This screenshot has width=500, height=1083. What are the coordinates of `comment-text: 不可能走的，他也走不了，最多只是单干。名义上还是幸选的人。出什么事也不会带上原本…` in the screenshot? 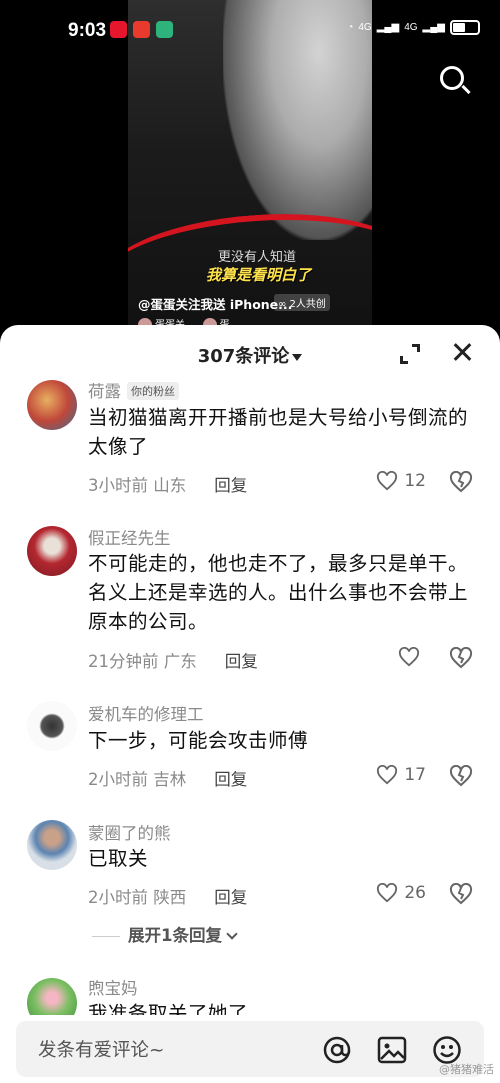 It's located at (283, 592).